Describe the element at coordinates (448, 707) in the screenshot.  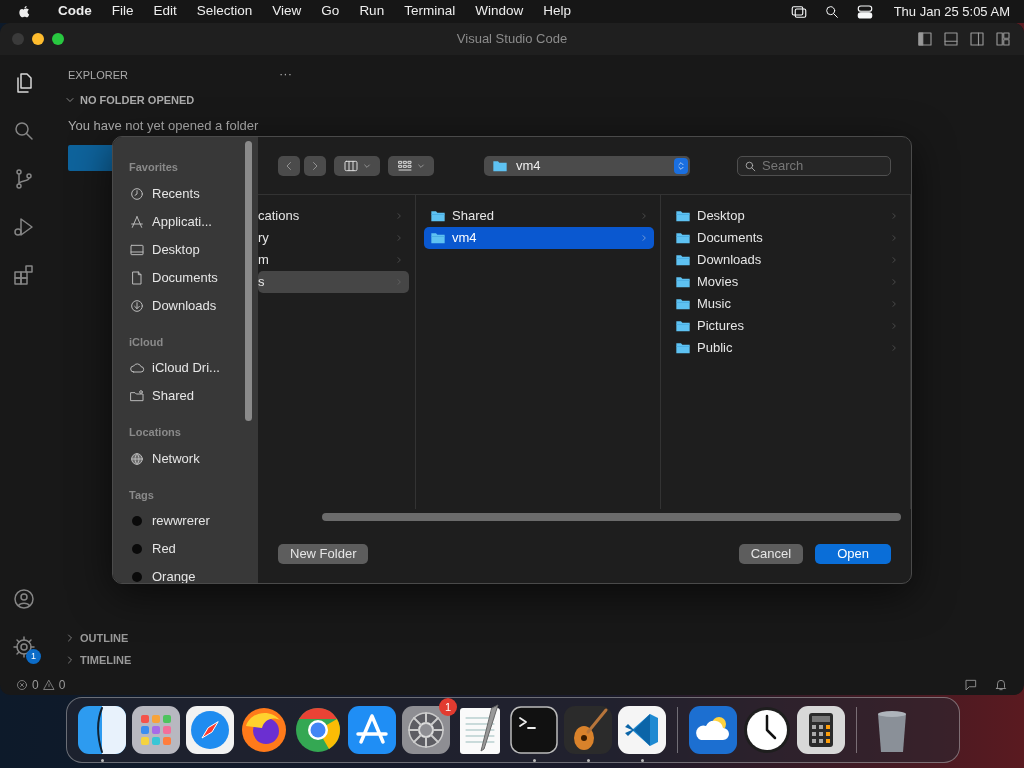
I see `notification-badge: 1` at that location.